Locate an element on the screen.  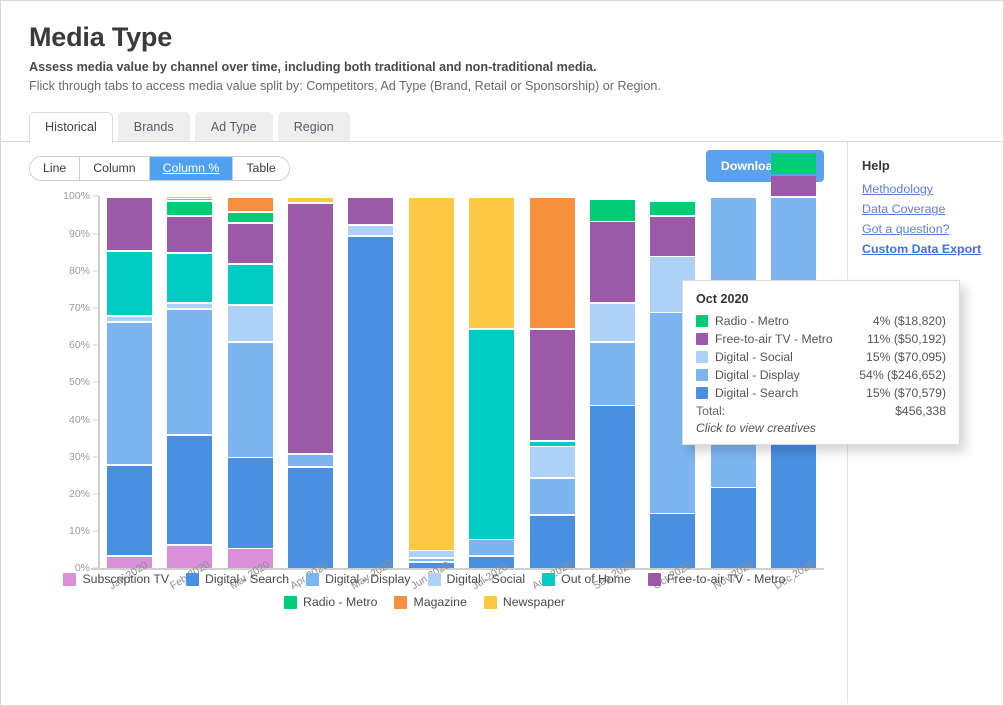
legend-item: Digital - Search is located at coordinates (237, 579).